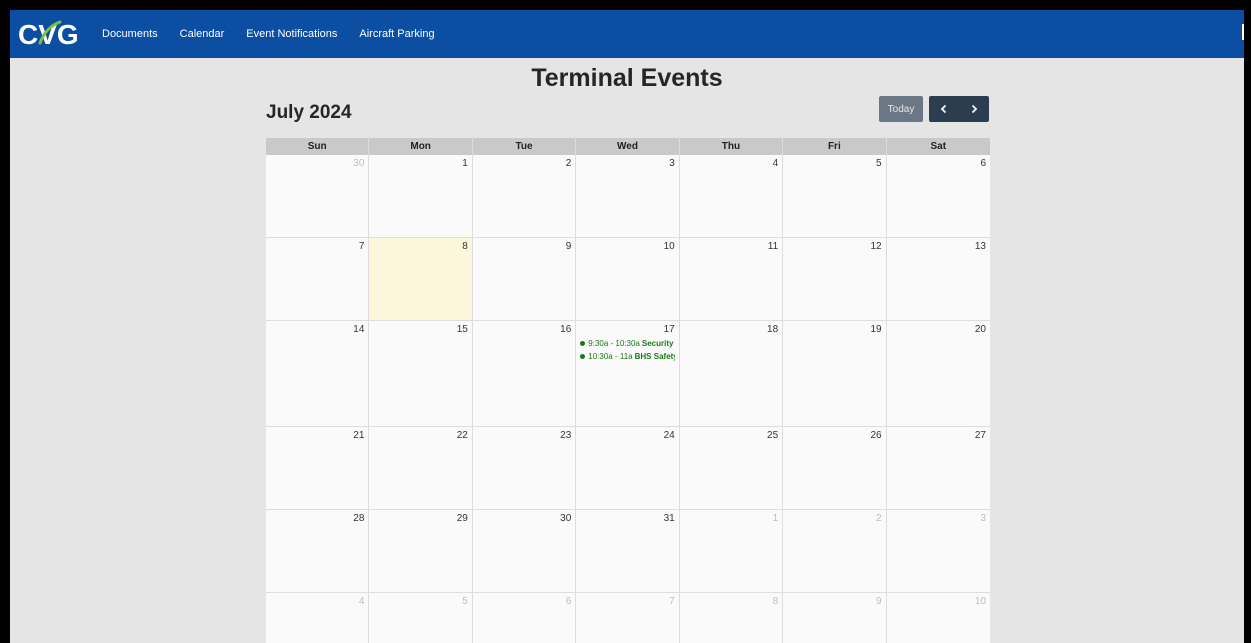  I want to click on calendar-event: 10:30a - 11a BHS Safety, so click(627, 356).